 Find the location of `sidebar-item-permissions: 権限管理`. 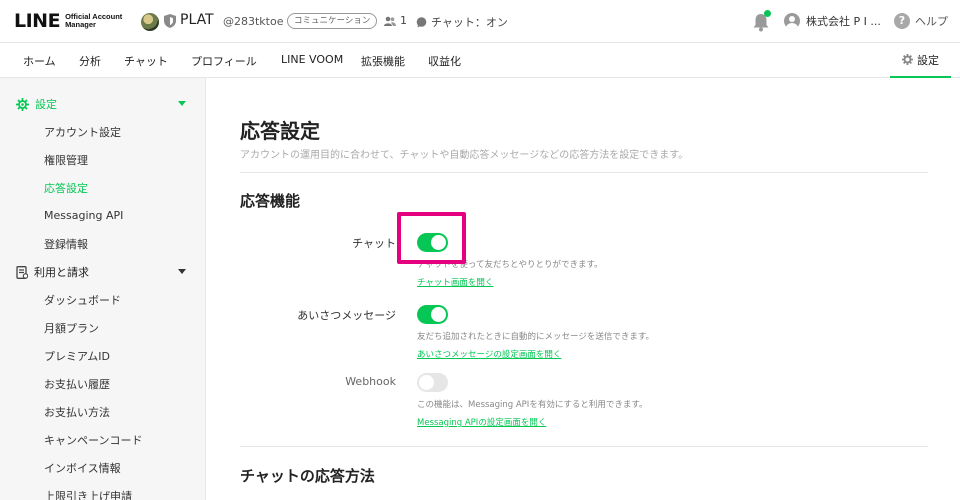

sidebar-item-permissions: 権限管理 is located at coordinates (66, 160).